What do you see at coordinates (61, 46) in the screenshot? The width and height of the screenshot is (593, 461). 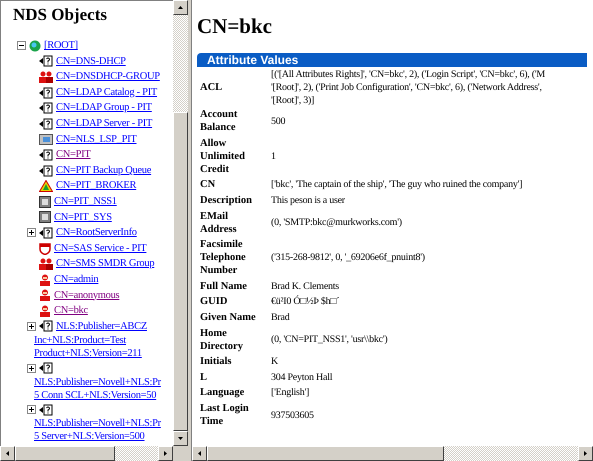 I see `tree-link: [ROOT]` at bounding box center [61, 46].